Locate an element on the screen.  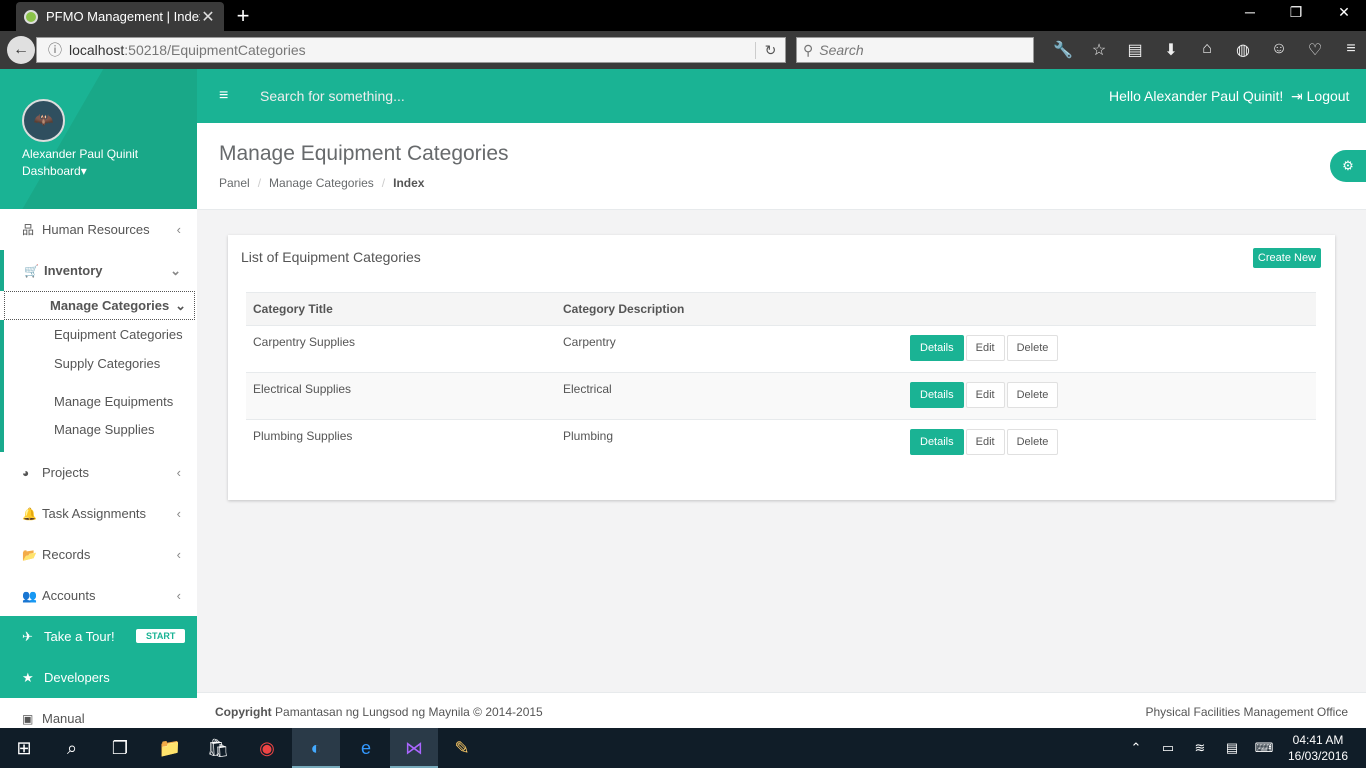
close-window-button: ✕ is located at coordinates (1344, 12).